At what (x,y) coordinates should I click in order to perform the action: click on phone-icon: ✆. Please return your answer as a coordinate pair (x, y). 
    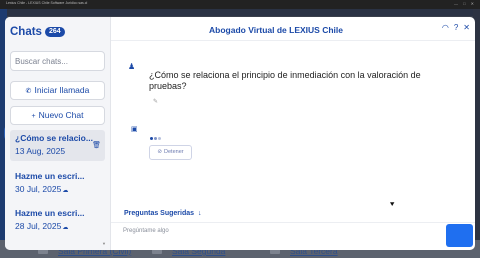
    Looking at the image, I should click on (28, 91).